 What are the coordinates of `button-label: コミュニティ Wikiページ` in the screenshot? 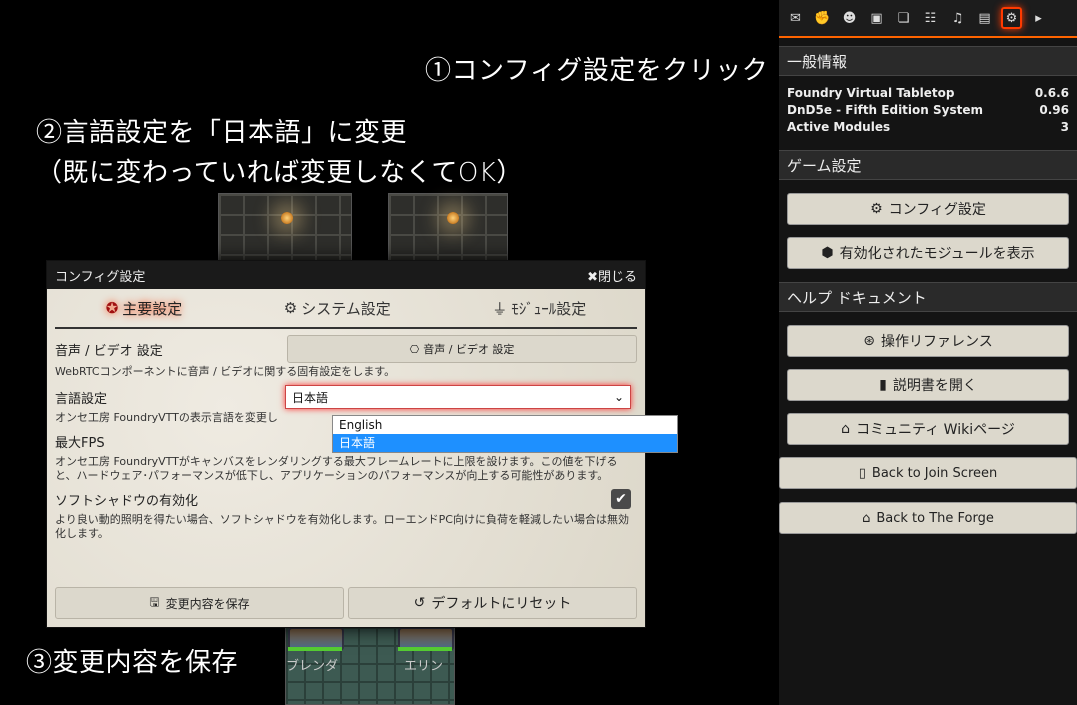 It's located at (935, 430).